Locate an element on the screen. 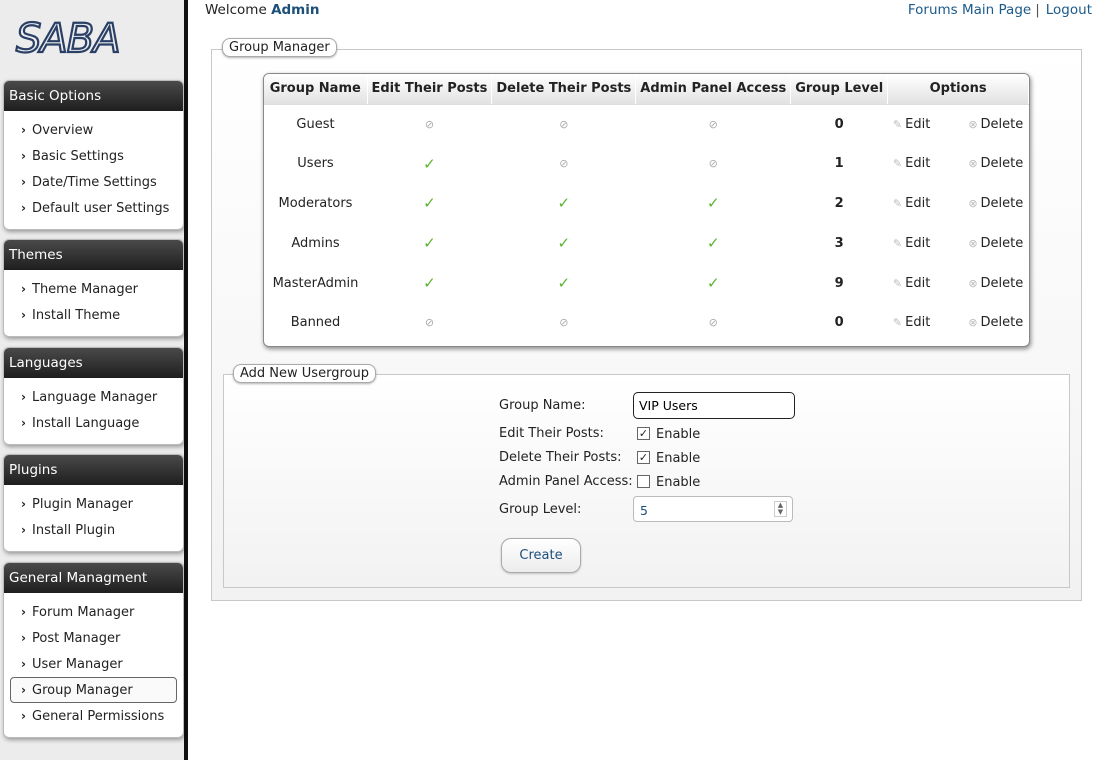 This screenshot has height=760, width=1100. sidebar-item-install-language: › Install Language is located at coordinates (93, 423).